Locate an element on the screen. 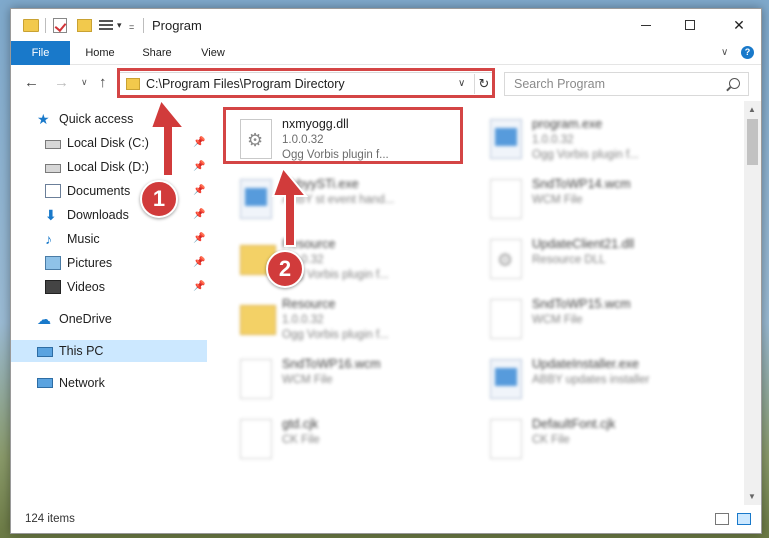  file-item: SndToWP15.wcm WCM File is located at coordinates (598, 319).